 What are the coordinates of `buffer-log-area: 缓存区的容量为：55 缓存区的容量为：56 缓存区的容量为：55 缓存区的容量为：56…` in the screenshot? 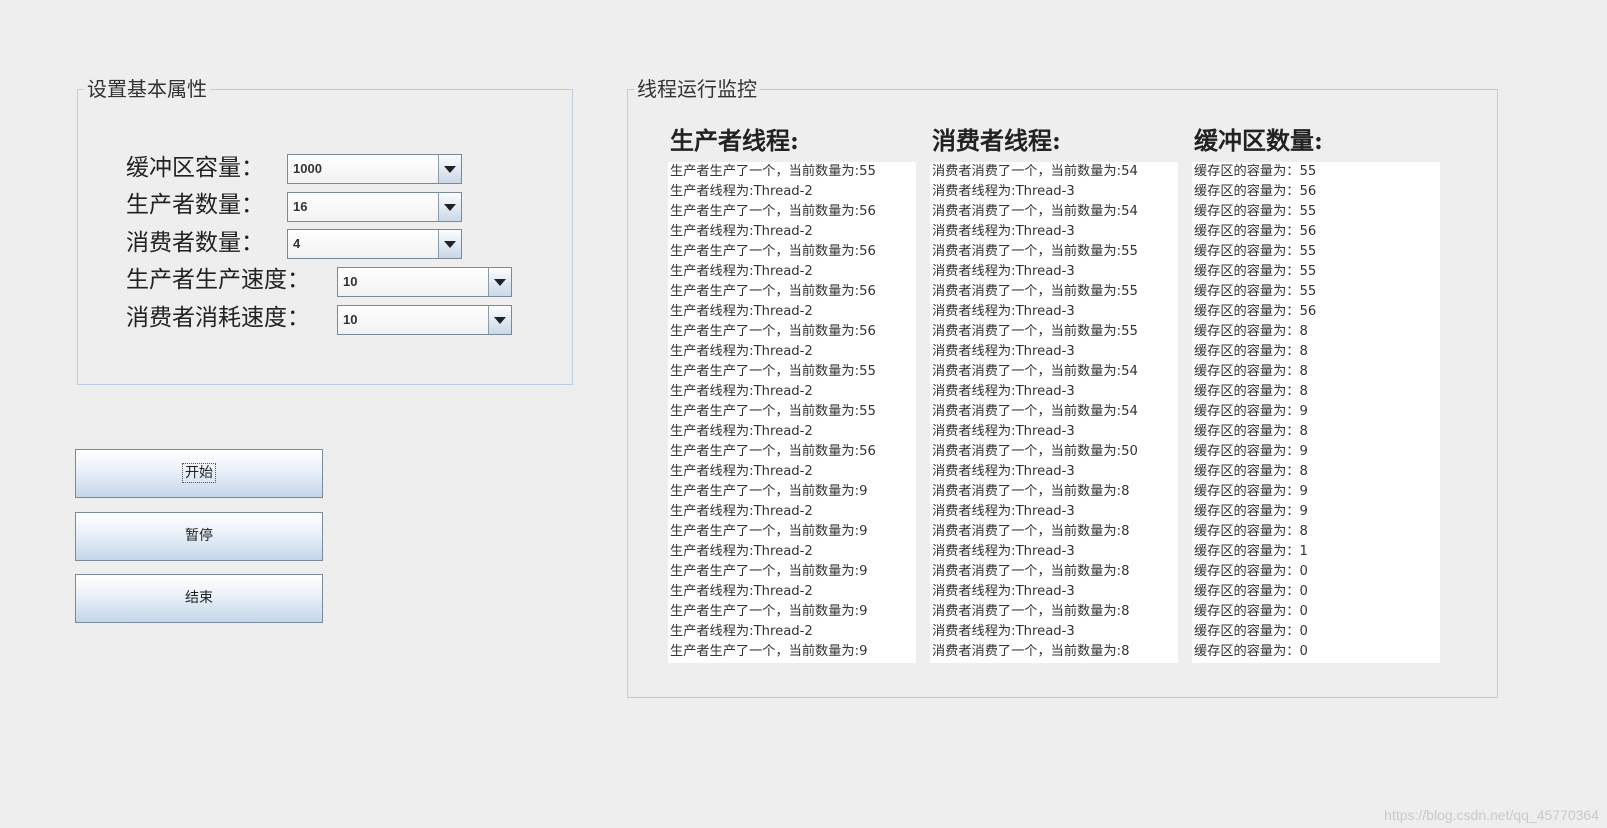 It's located at (1316, 412).